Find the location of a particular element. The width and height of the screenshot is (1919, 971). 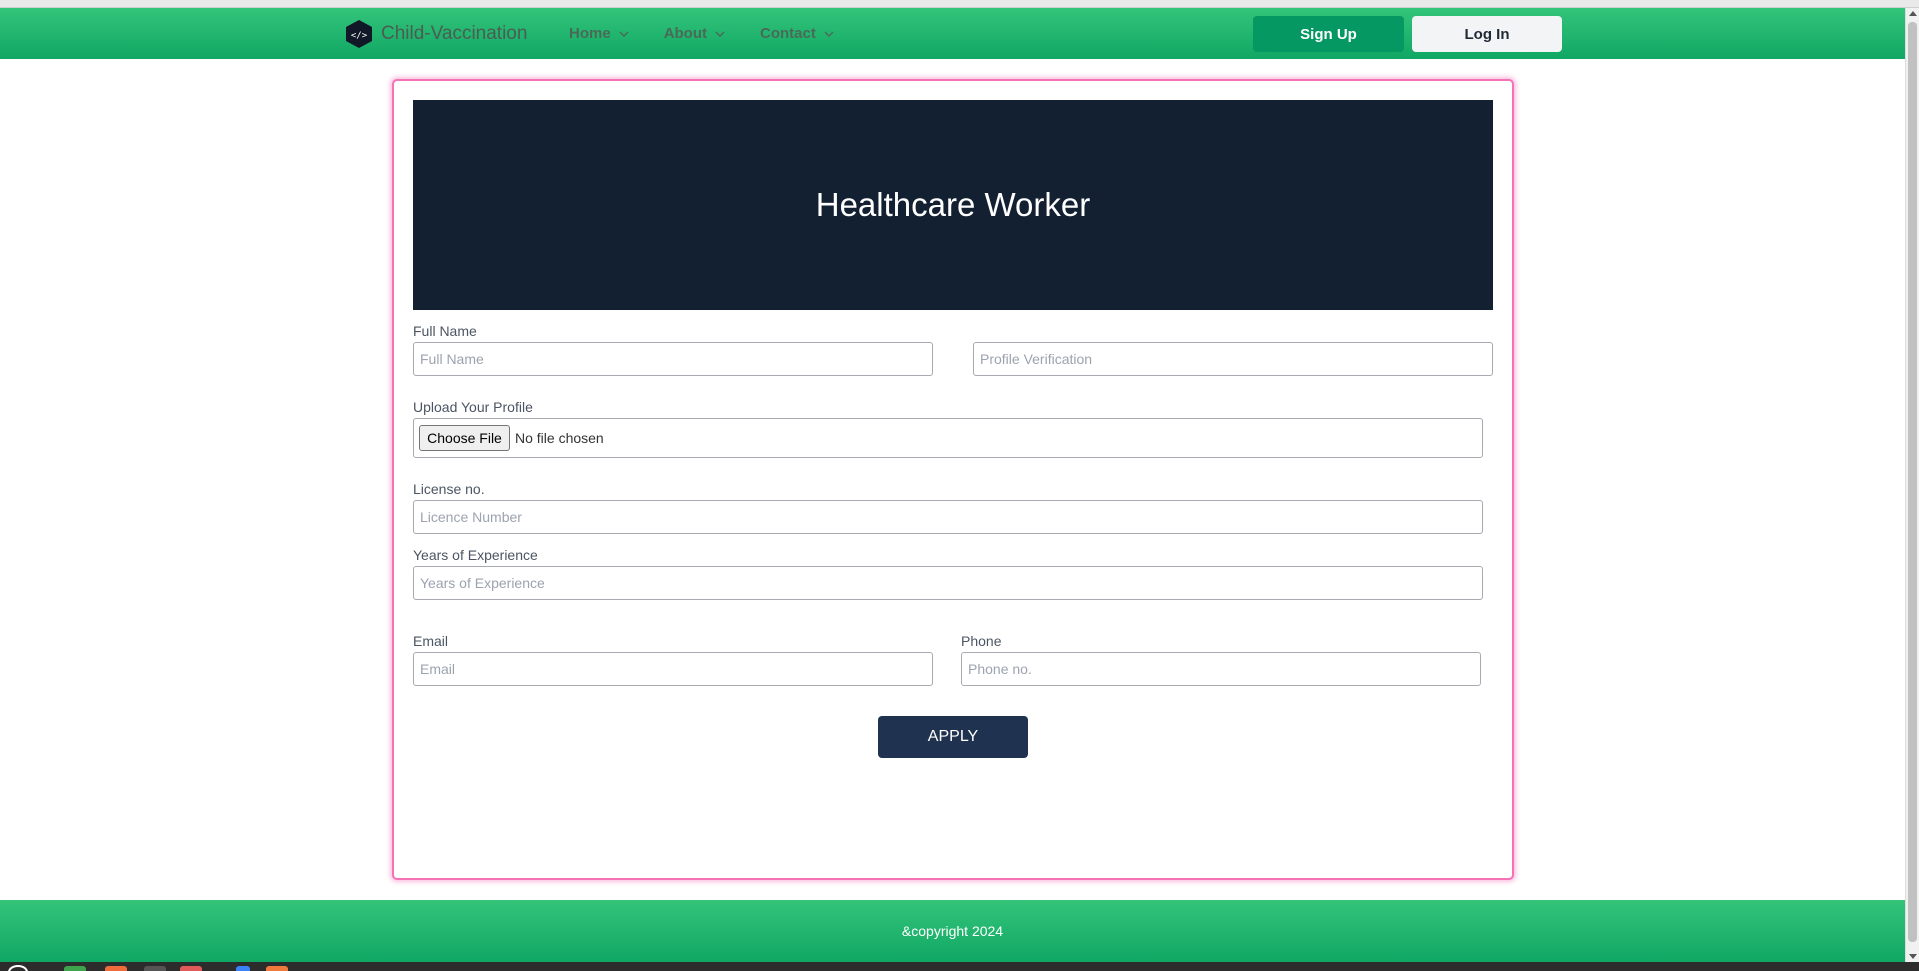

footer-copyright: &copyright 2024 is located at coordinates (952, 931).